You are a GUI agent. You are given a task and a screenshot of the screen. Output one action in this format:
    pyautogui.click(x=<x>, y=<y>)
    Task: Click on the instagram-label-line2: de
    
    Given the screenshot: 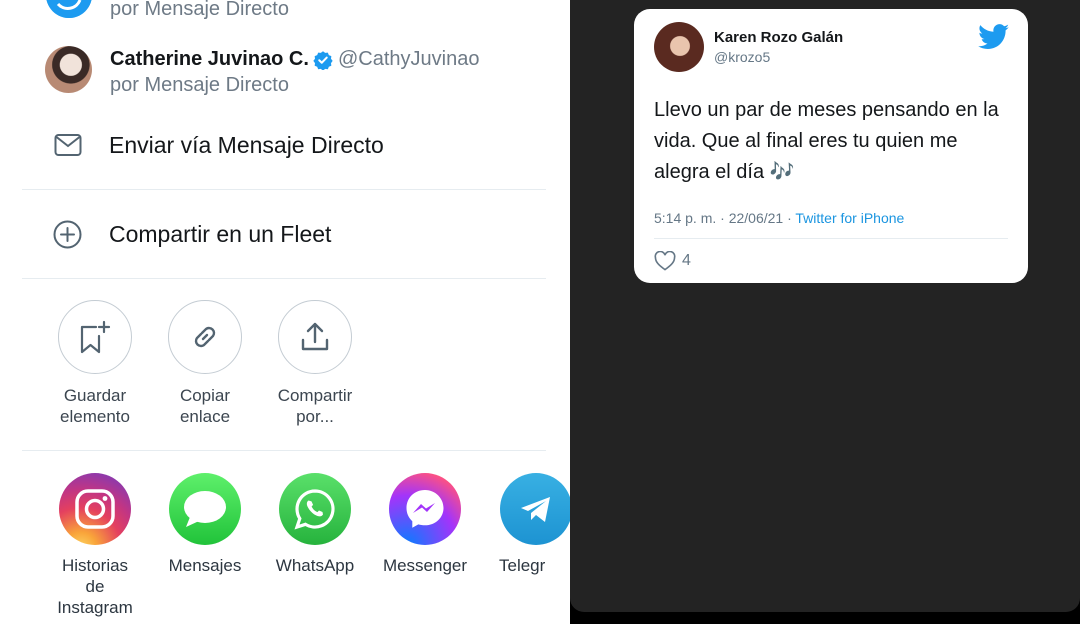 What is the action you would take?
    pyautogui.click(x=95, y=586)
    